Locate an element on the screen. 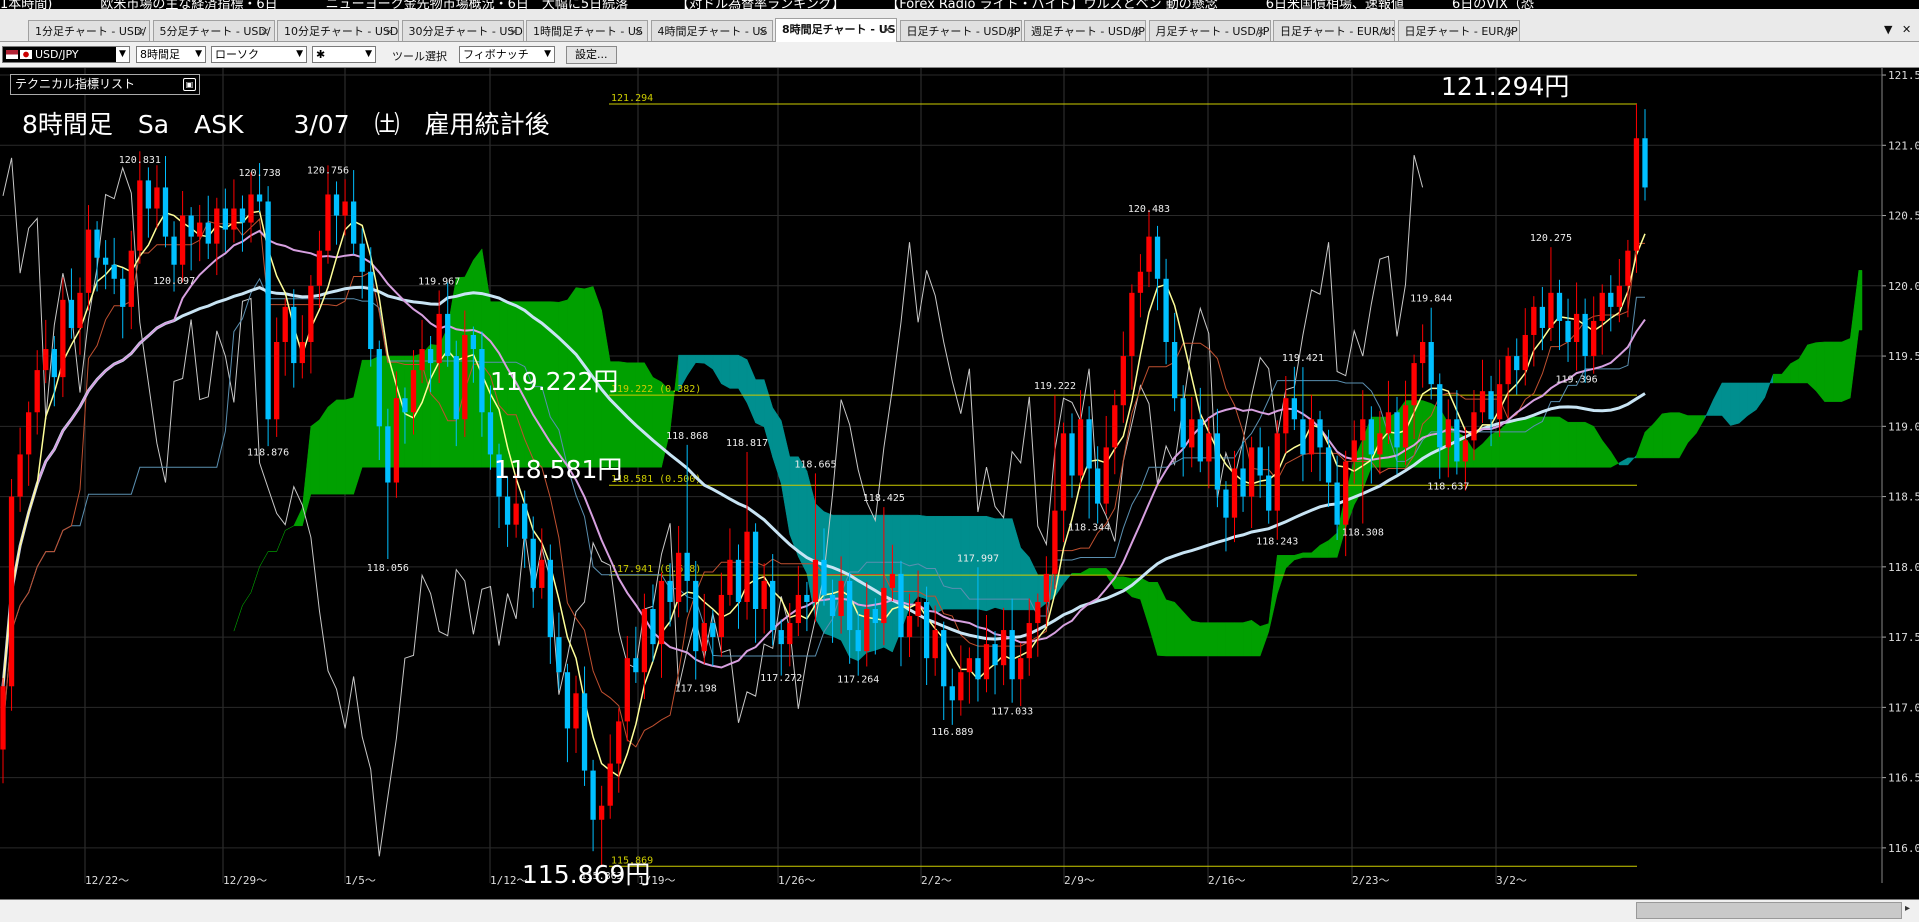 The height and width of the screenshot is (922, 1919). chart-tab: 1分足チャート - USD/× is located at coordinates (89, 30).